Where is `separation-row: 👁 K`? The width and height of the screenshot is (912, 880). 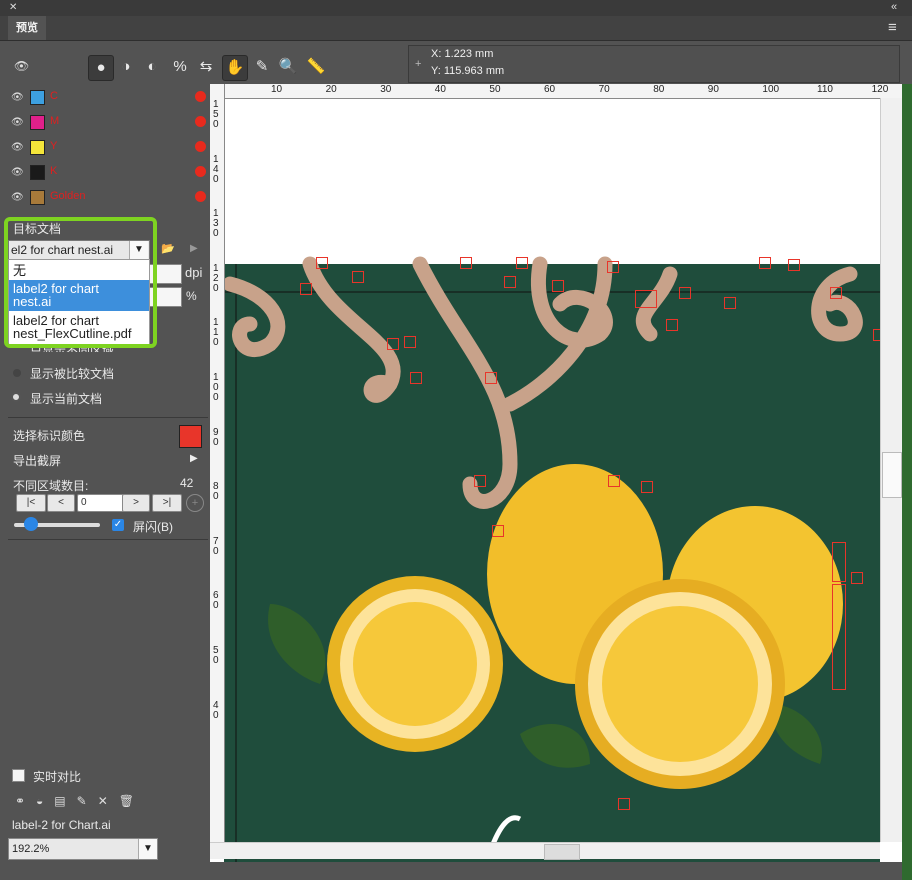
separation-row: 👁 K is located at coordinates (108, 173).